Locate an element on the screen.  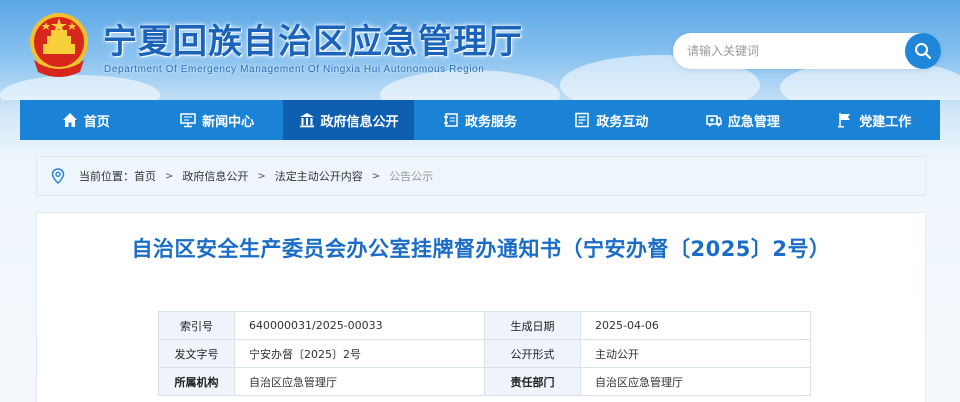
breadcrumb-prefix: 当前位置： is located at coordinates (106, 176).